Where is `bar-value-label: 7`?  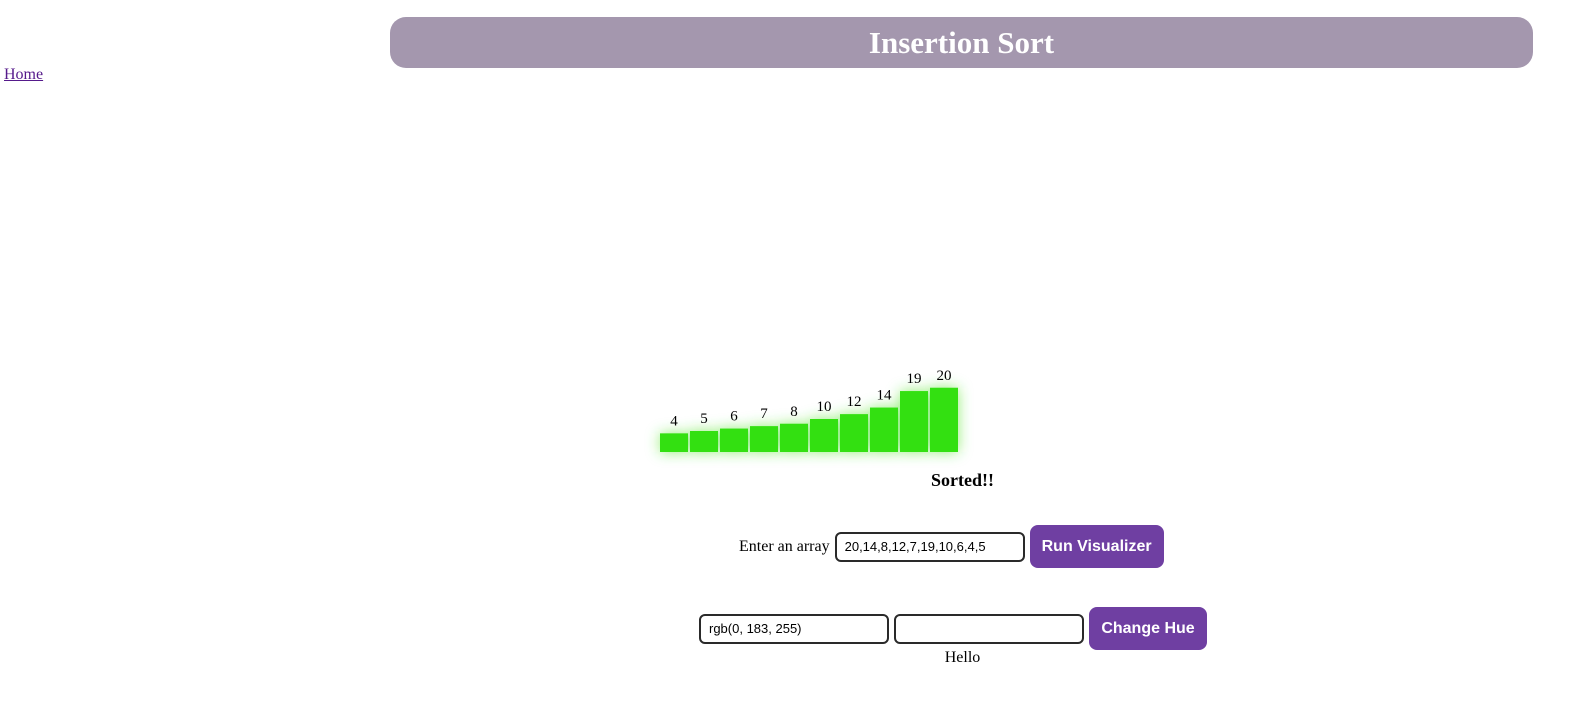
bar-value-label: 7 is located at coordinates (764, 414).